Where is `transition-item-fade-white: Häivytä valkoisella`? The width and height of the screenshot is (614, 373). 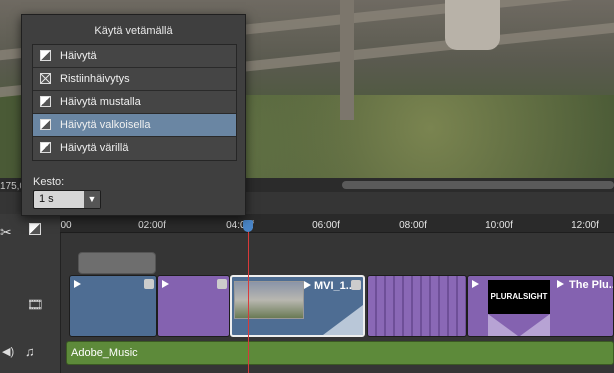 transition-item-fade-white: Häivytä valkoisella is located at coordinates (134, 125).